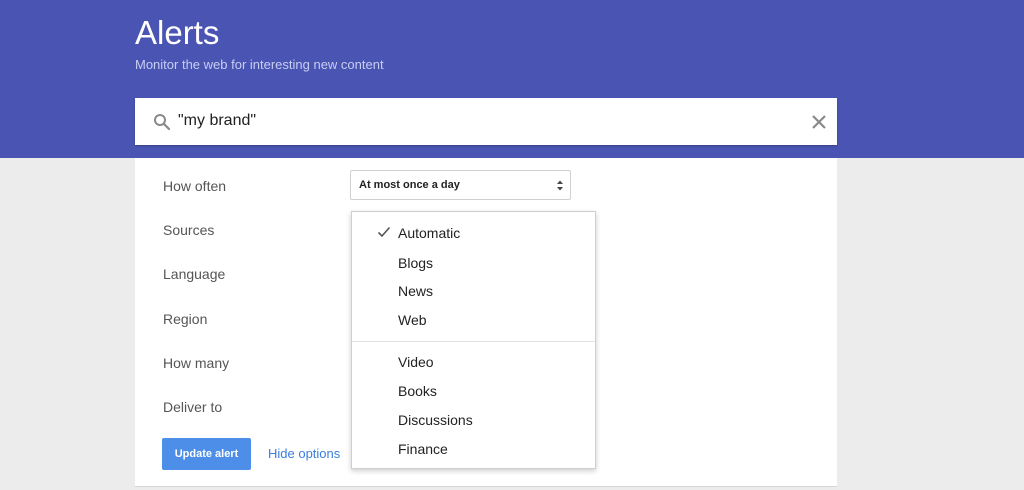 The width and height of the screenshot is (1024, 490). Describe the element at coordinates (435, 420) in the screenshot. I see `dropdown-item-discussions: Discussions` at that location.